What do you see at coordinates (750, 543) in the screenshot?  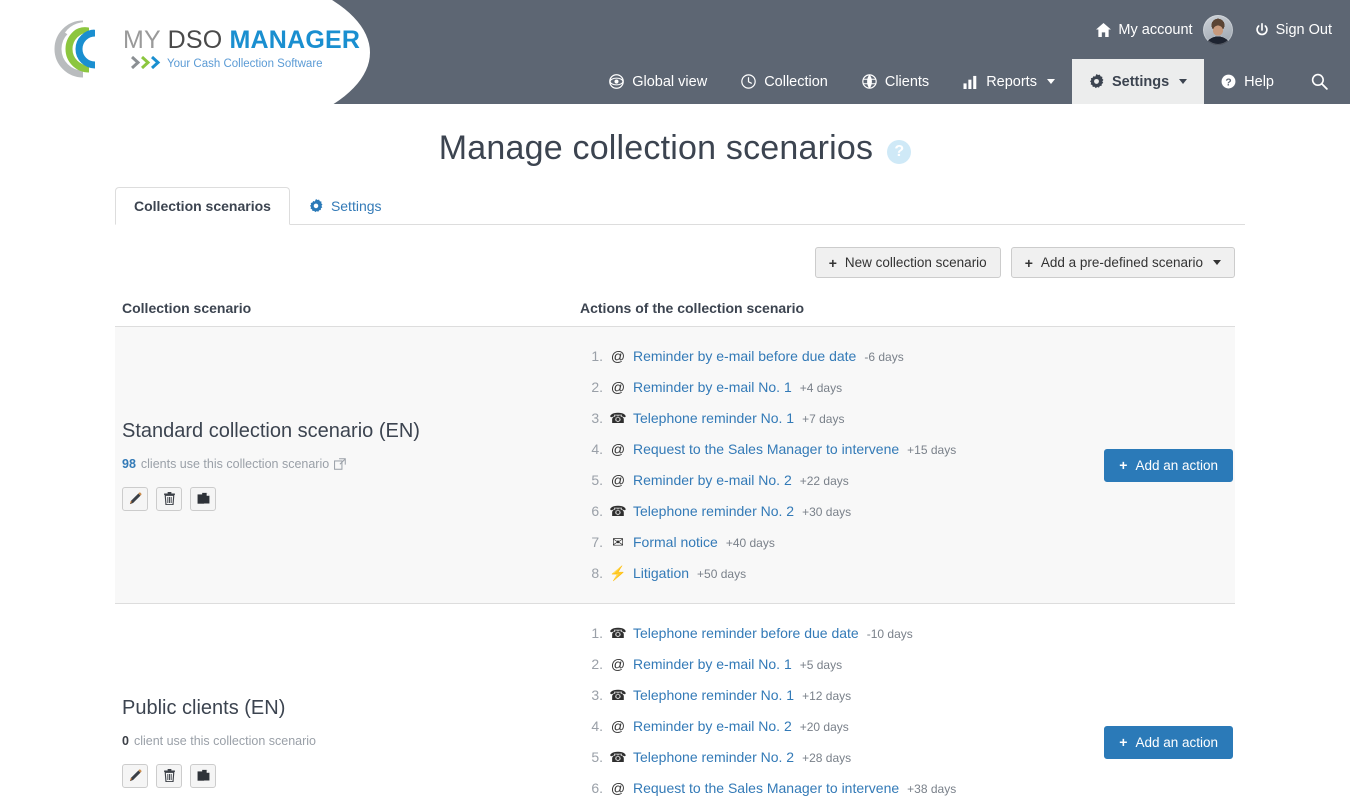 I see `action-delay: +40 days` at bounding box center [750, 543].